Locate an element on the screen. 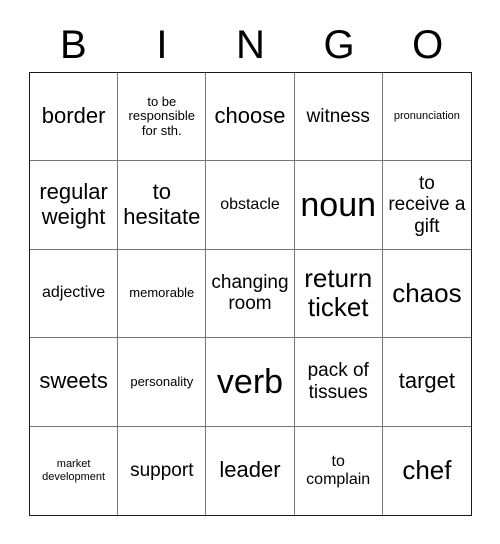 Image resolution: width=500 pixels, height=544 pixels. bingo-cell-label: market development is located at coordinates (74, 470).